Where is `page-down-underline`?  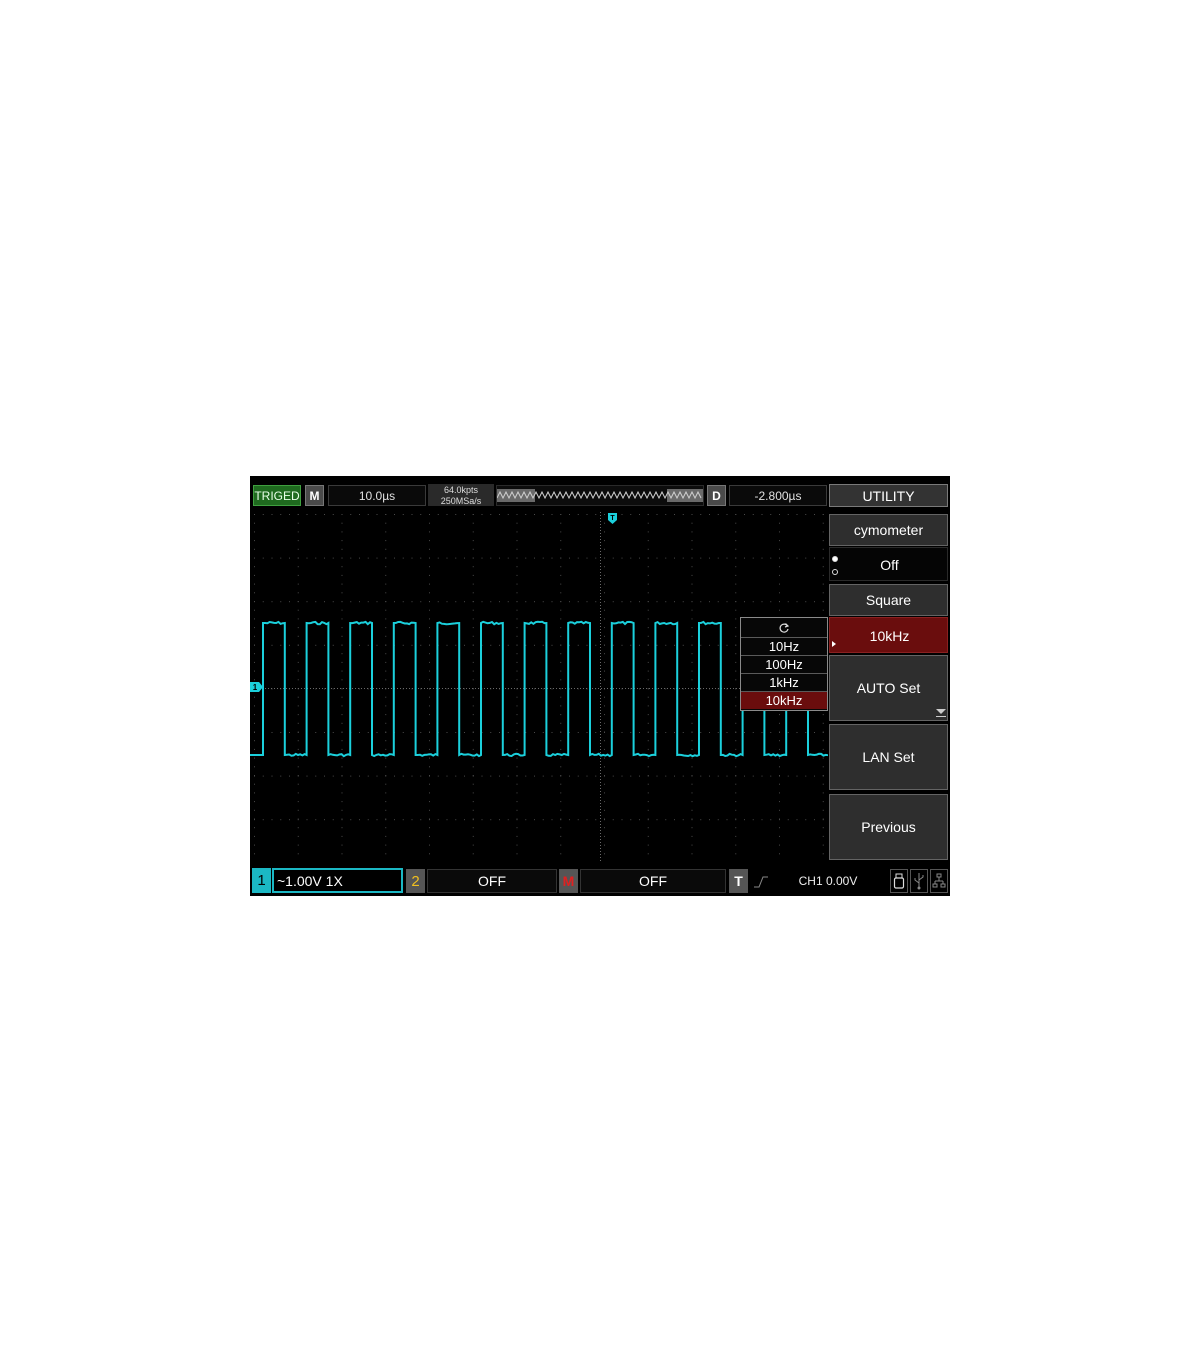 page-down-underline is located at coordinates (941, 716).